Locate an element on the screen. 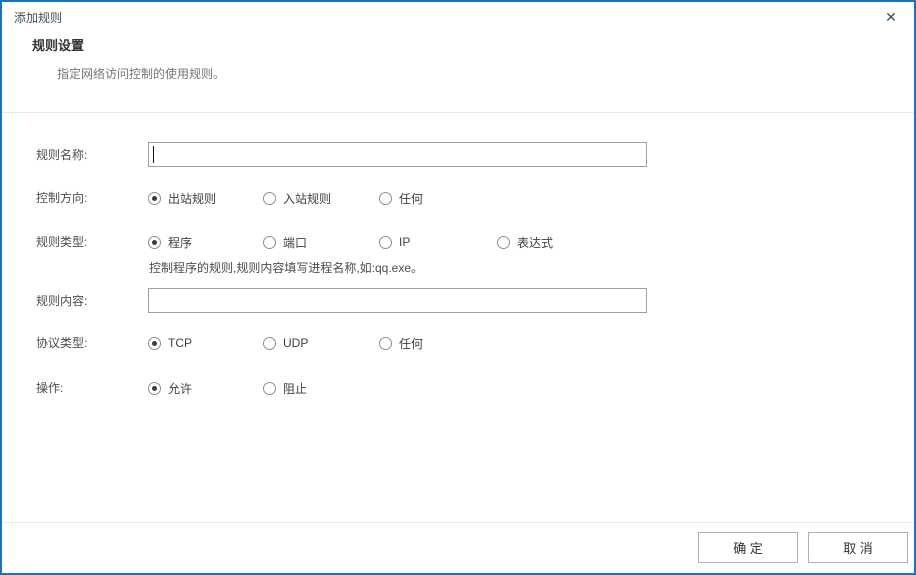 The width and height of the screenshot is (916, 575). footer-divider is located at coordinates (458, 522).